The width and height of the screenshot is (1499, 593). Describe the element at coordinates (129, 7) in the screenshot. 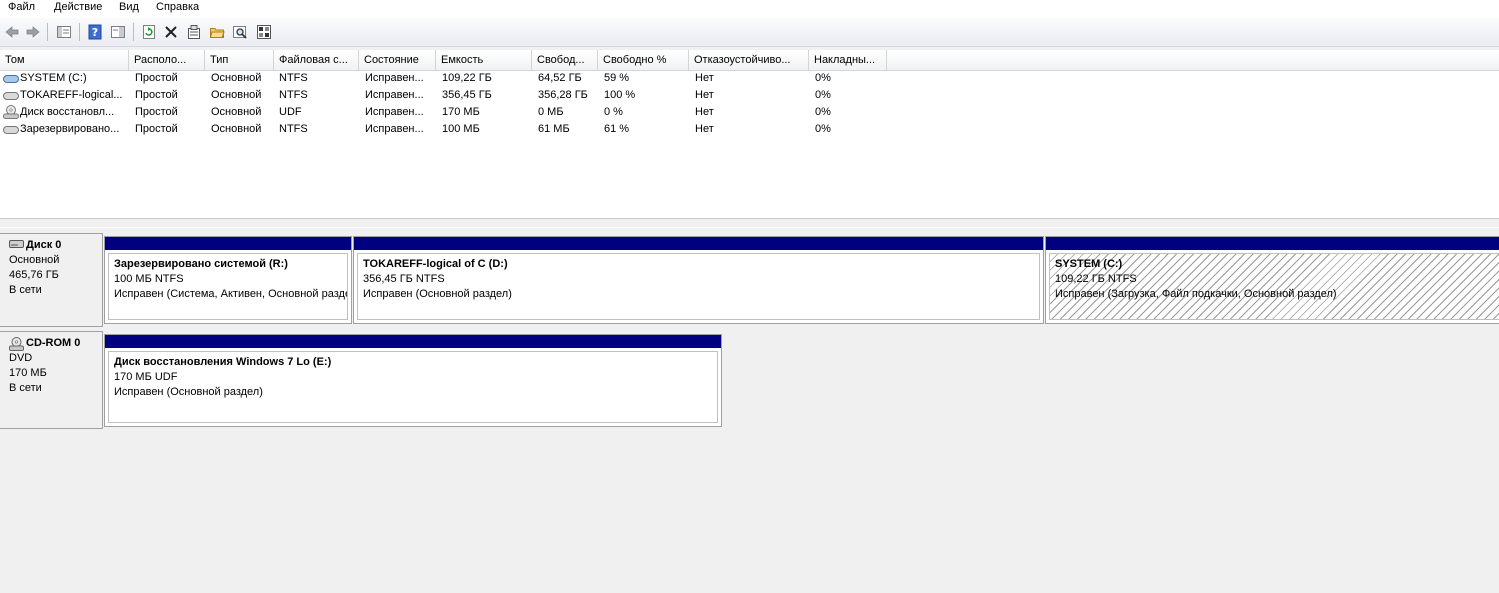

I see `menu-view: Вид` at that location.